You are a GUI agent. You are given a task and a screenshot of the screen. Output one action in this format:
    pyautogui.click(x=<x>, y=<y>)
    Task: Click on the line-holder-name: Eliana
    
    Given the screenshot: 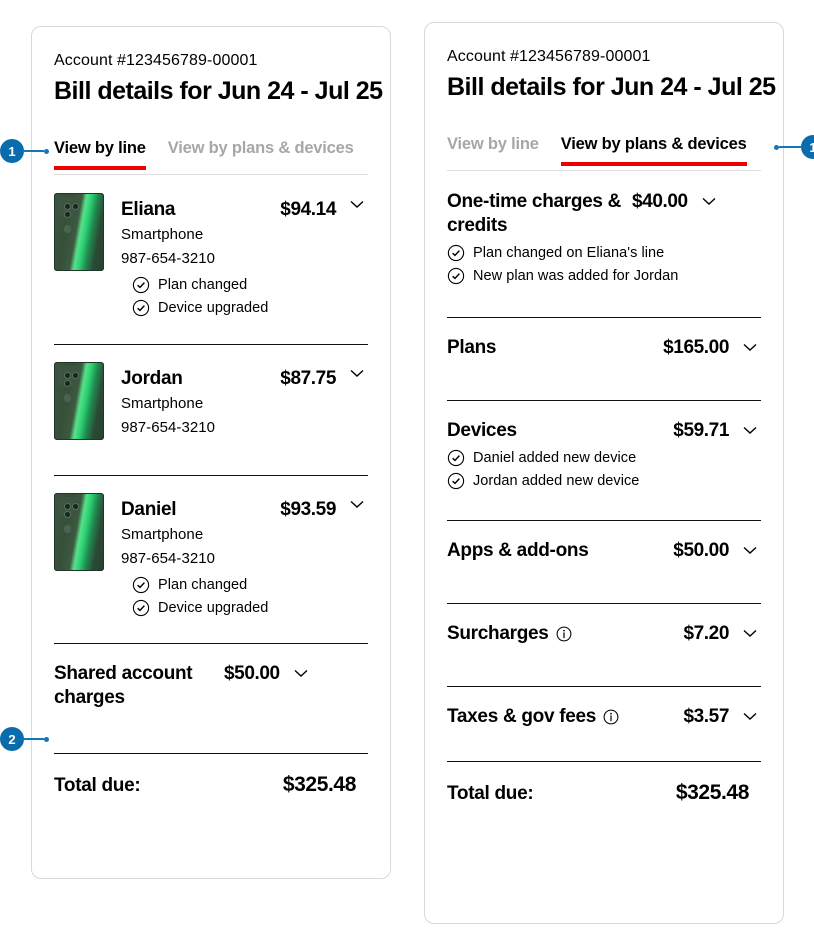 What is the action you would take?
    pyautogui.click(x=148, y=209)
    